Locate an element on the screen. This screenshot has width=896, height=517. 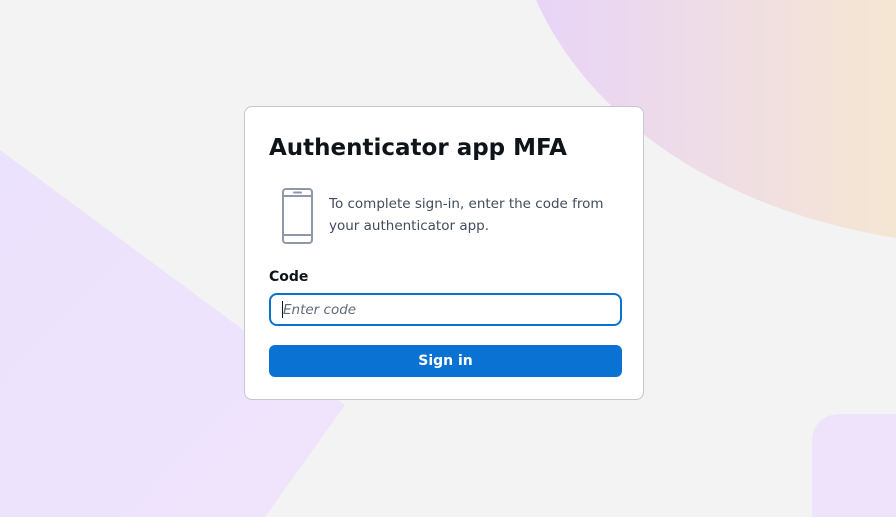
sign-in-button: Sign in is located at coordinates (445, 361).